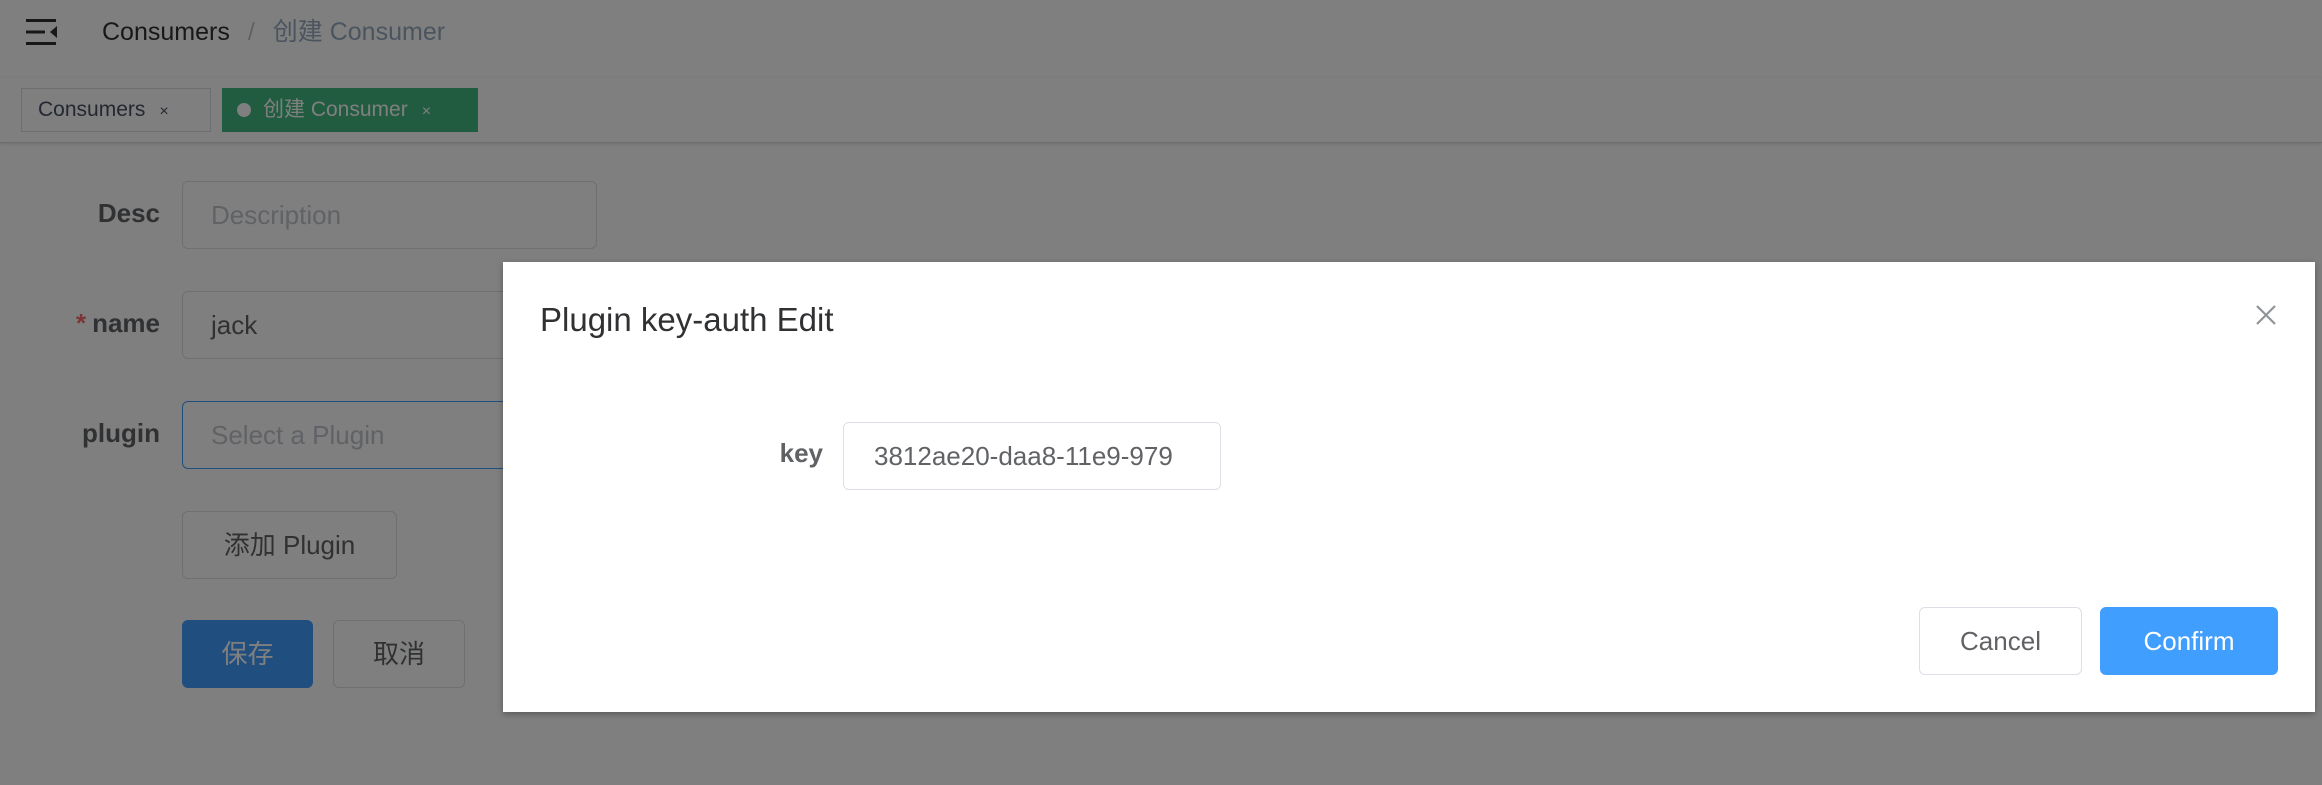 The height and width of the screenshot is (785, 2322). I want to click on key-input: 3812ae20-daa8-11e9-979, so click(1032, 456).